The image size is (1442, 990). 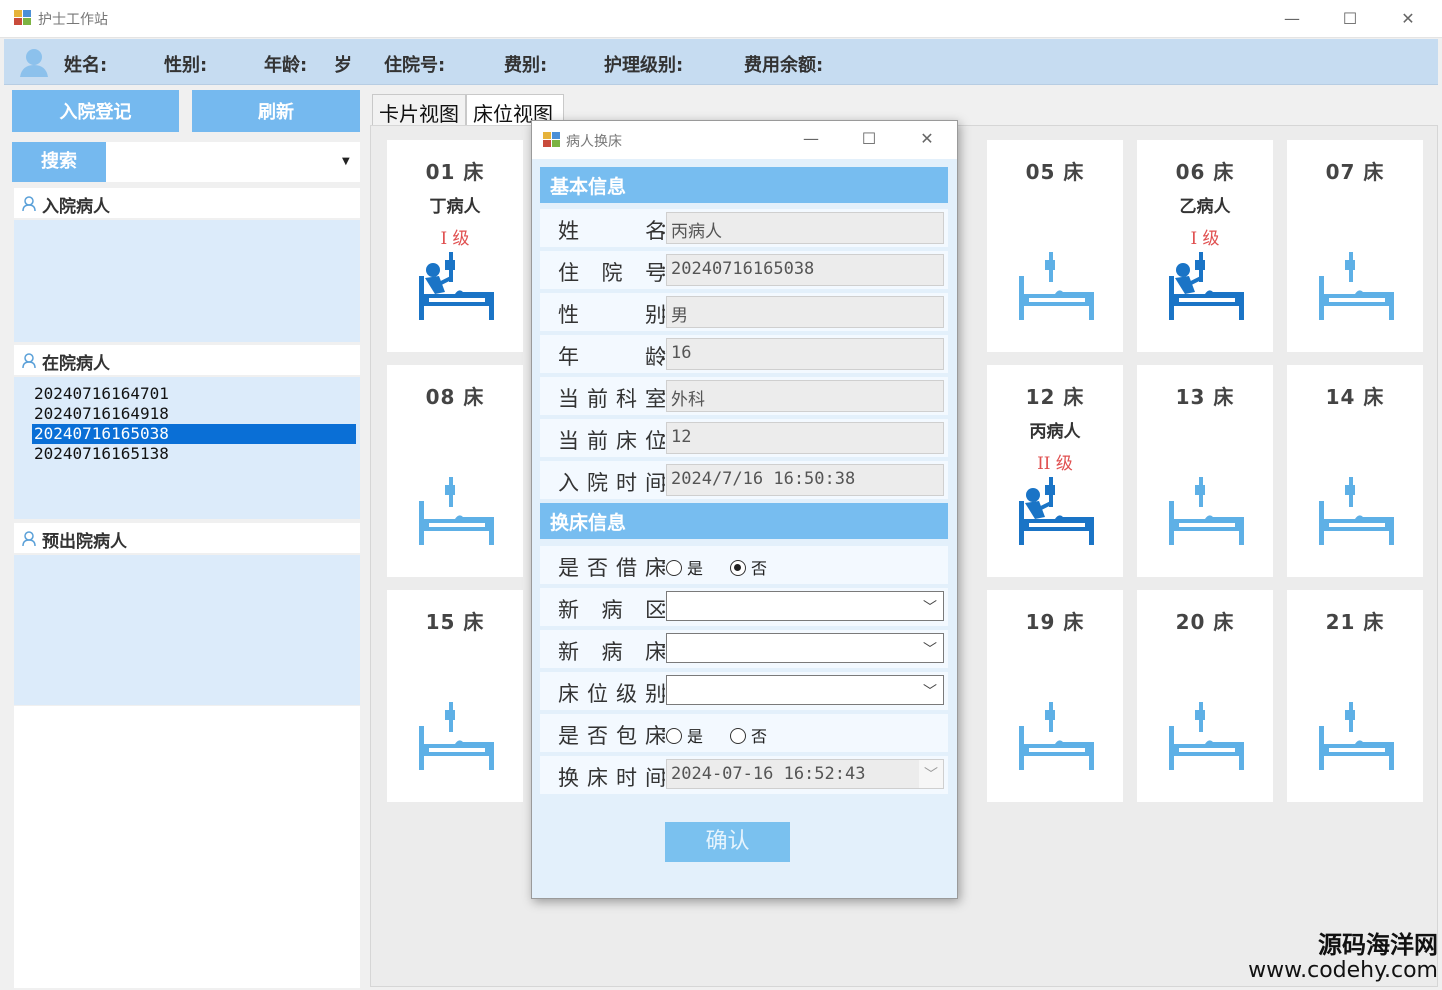 What do you see at coordinates (811, 138) in the screenshot?
I see `dialog-minimize-button: —` at bounding box center [811, 138].